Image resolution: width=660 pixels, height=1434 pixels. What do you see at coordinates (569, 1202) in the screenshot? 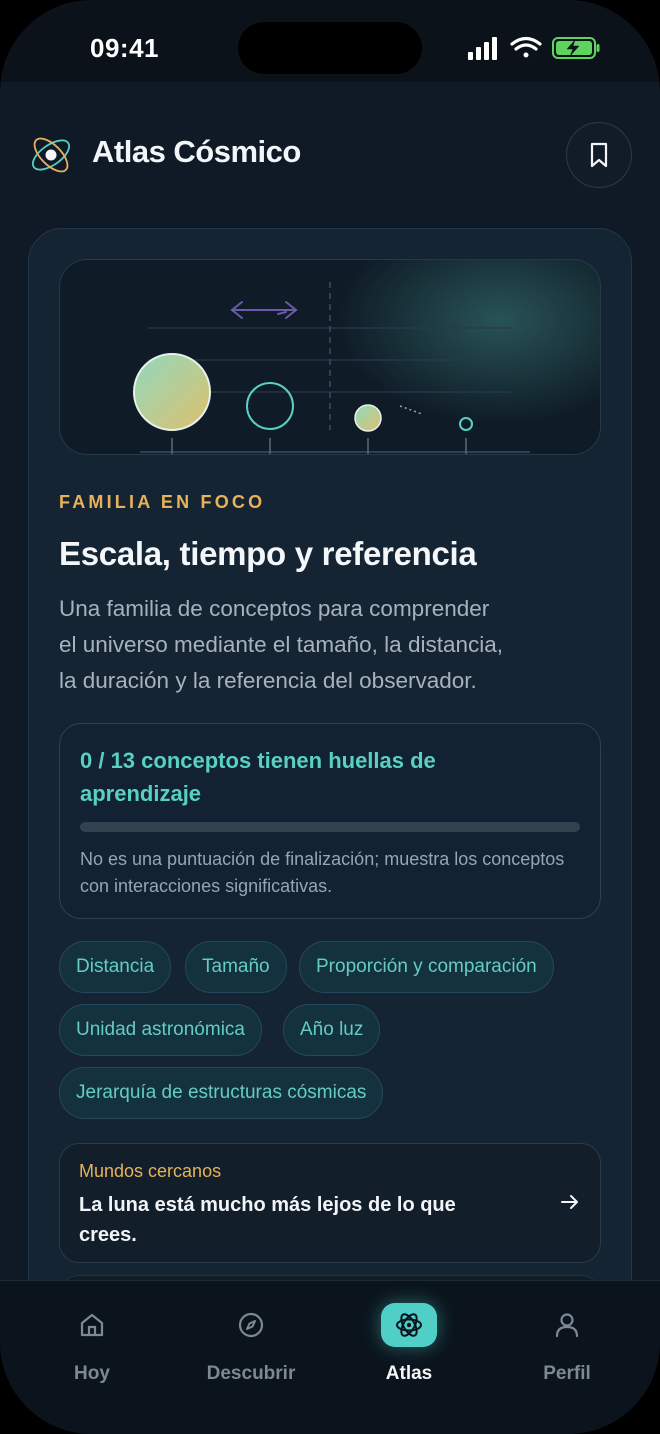
I see `arrow-right-icon` at bounding box center [569, 1202].